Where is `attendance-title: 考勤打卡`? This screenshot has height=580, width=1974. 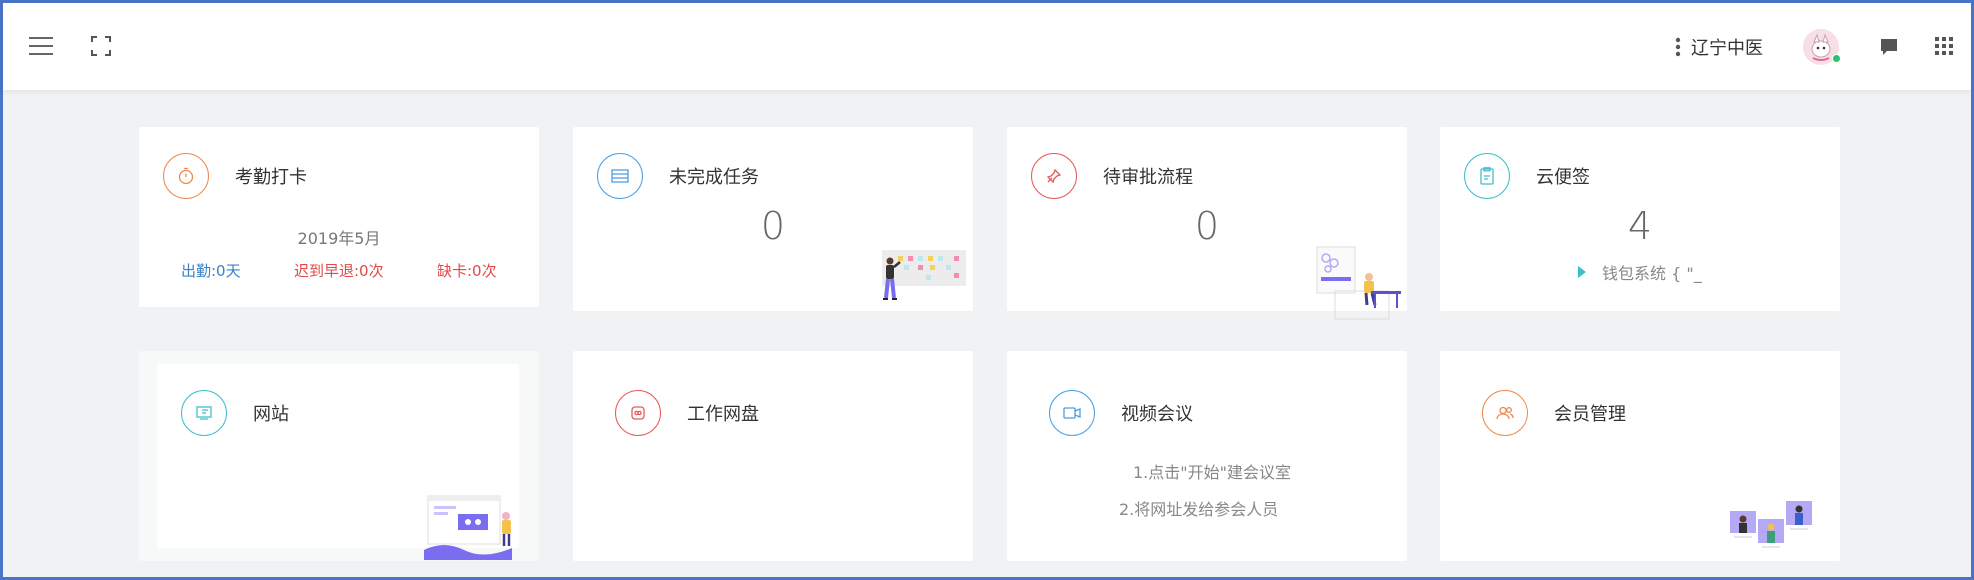
attendance-title: 考勤打卡 is located at coordinates (271, 177).